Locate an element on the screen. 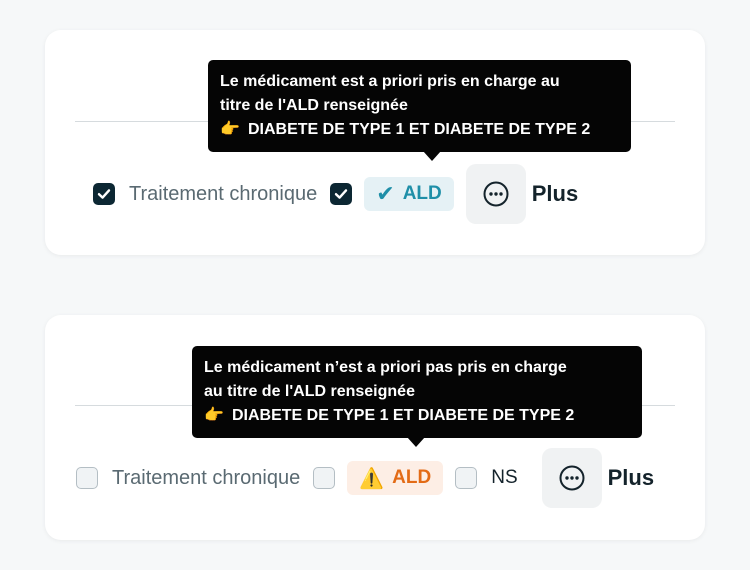 This screenshot has width=750, height=570. tooltip-line-2: au titre de l'ALD renseignée is located at coordinates (309, 391).